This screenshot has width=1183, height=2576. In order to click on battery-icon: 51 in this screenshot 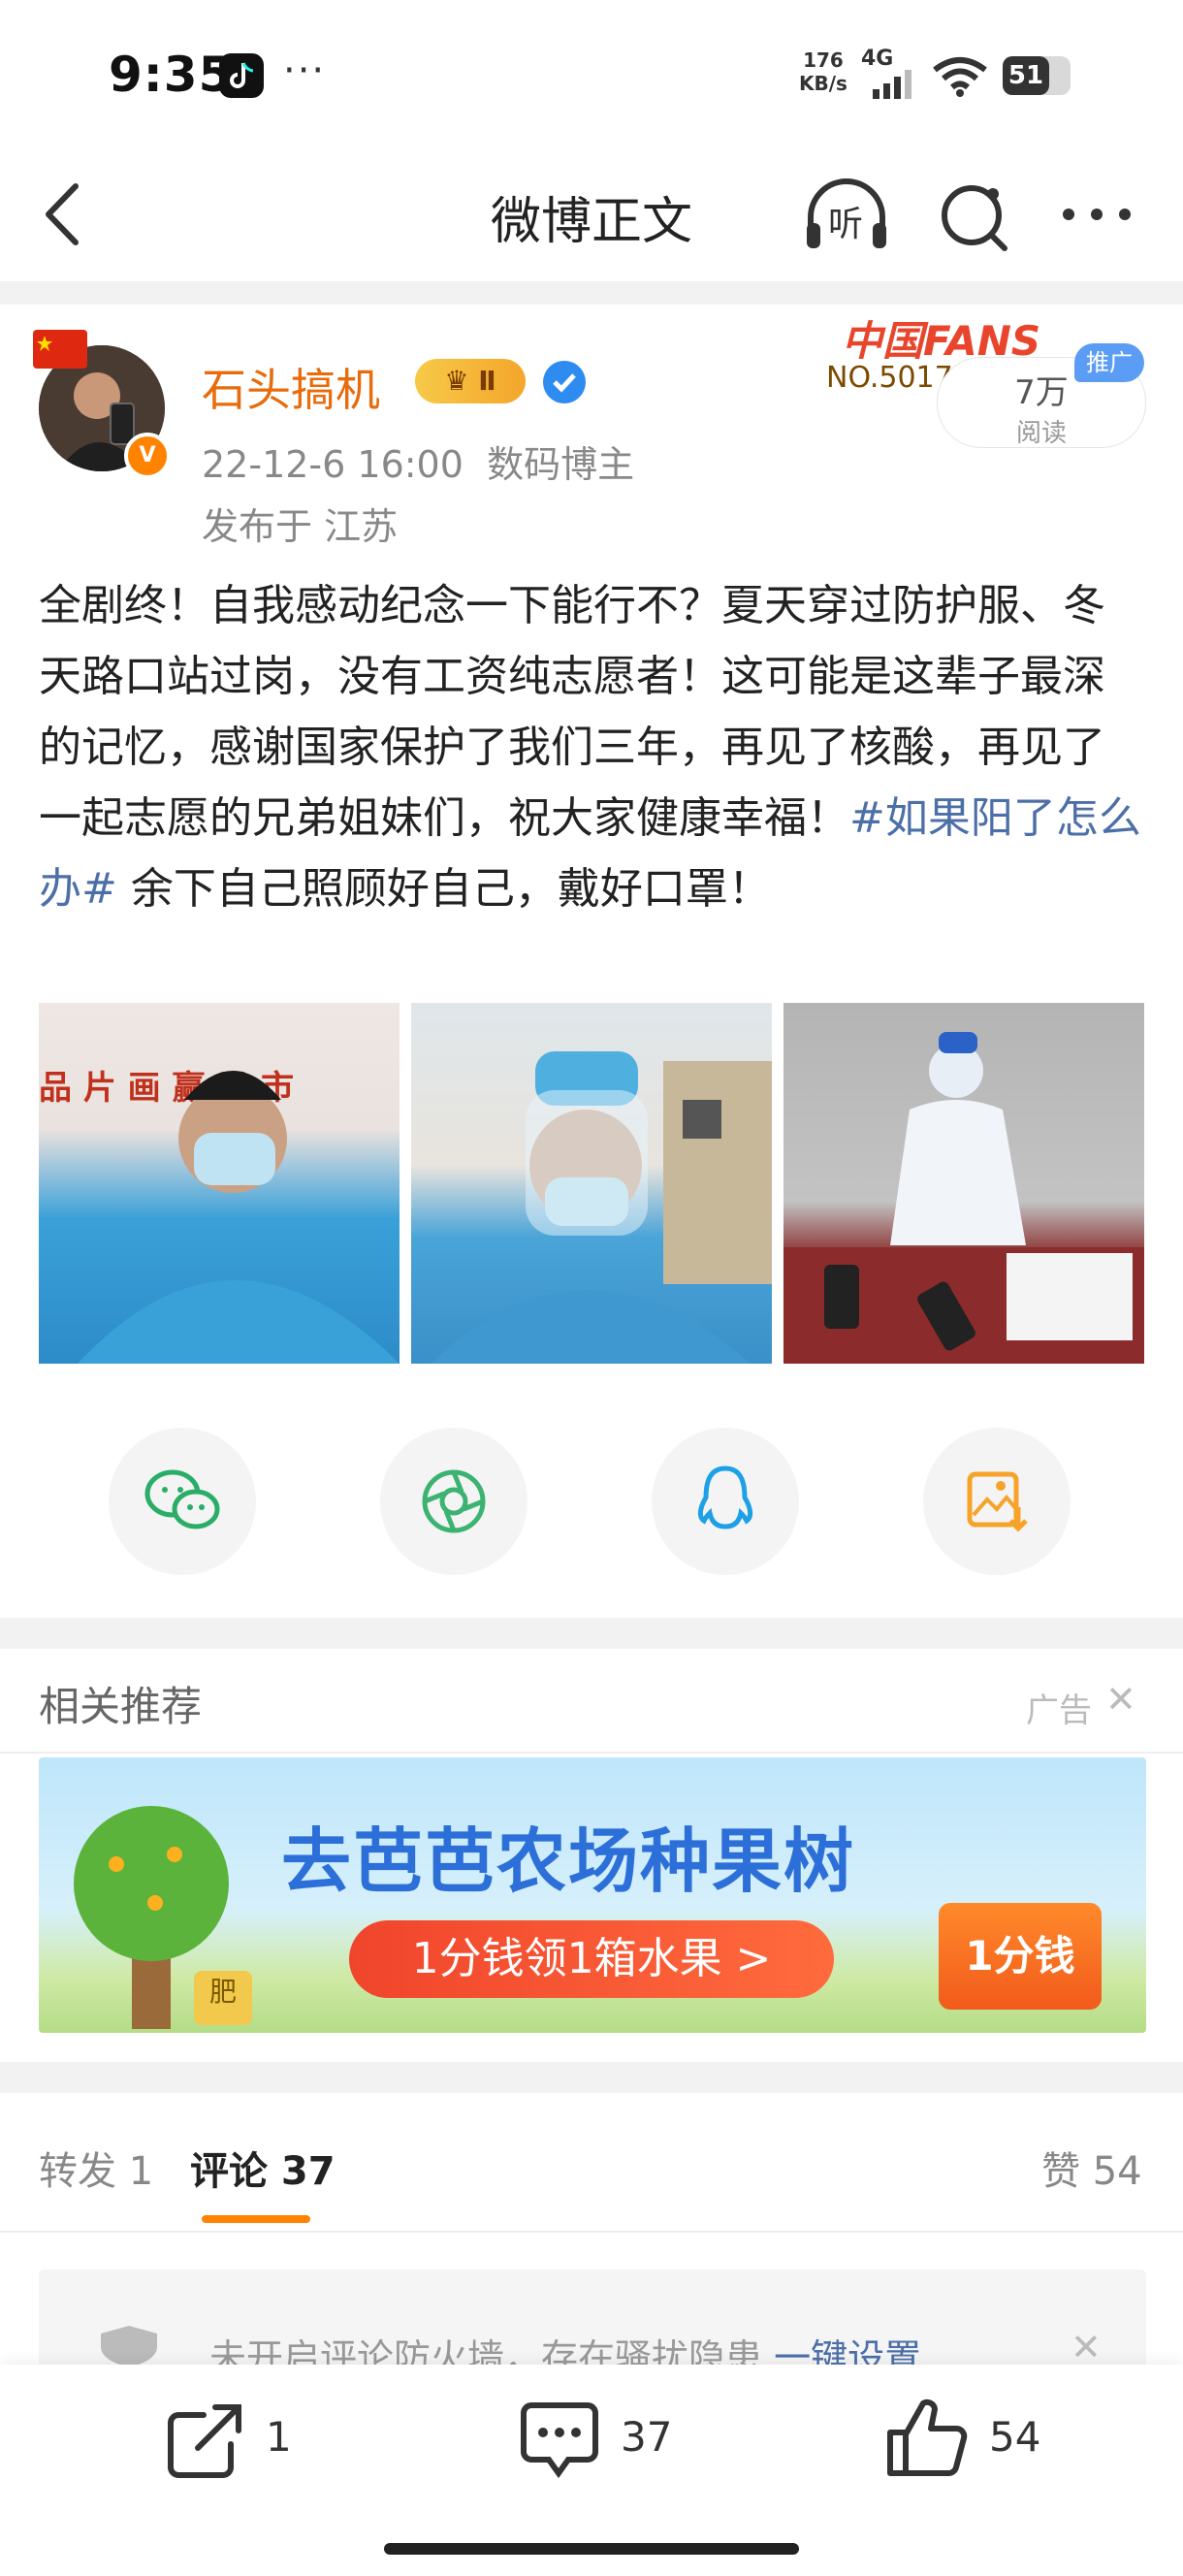, I will do `click(1037, 75)`.